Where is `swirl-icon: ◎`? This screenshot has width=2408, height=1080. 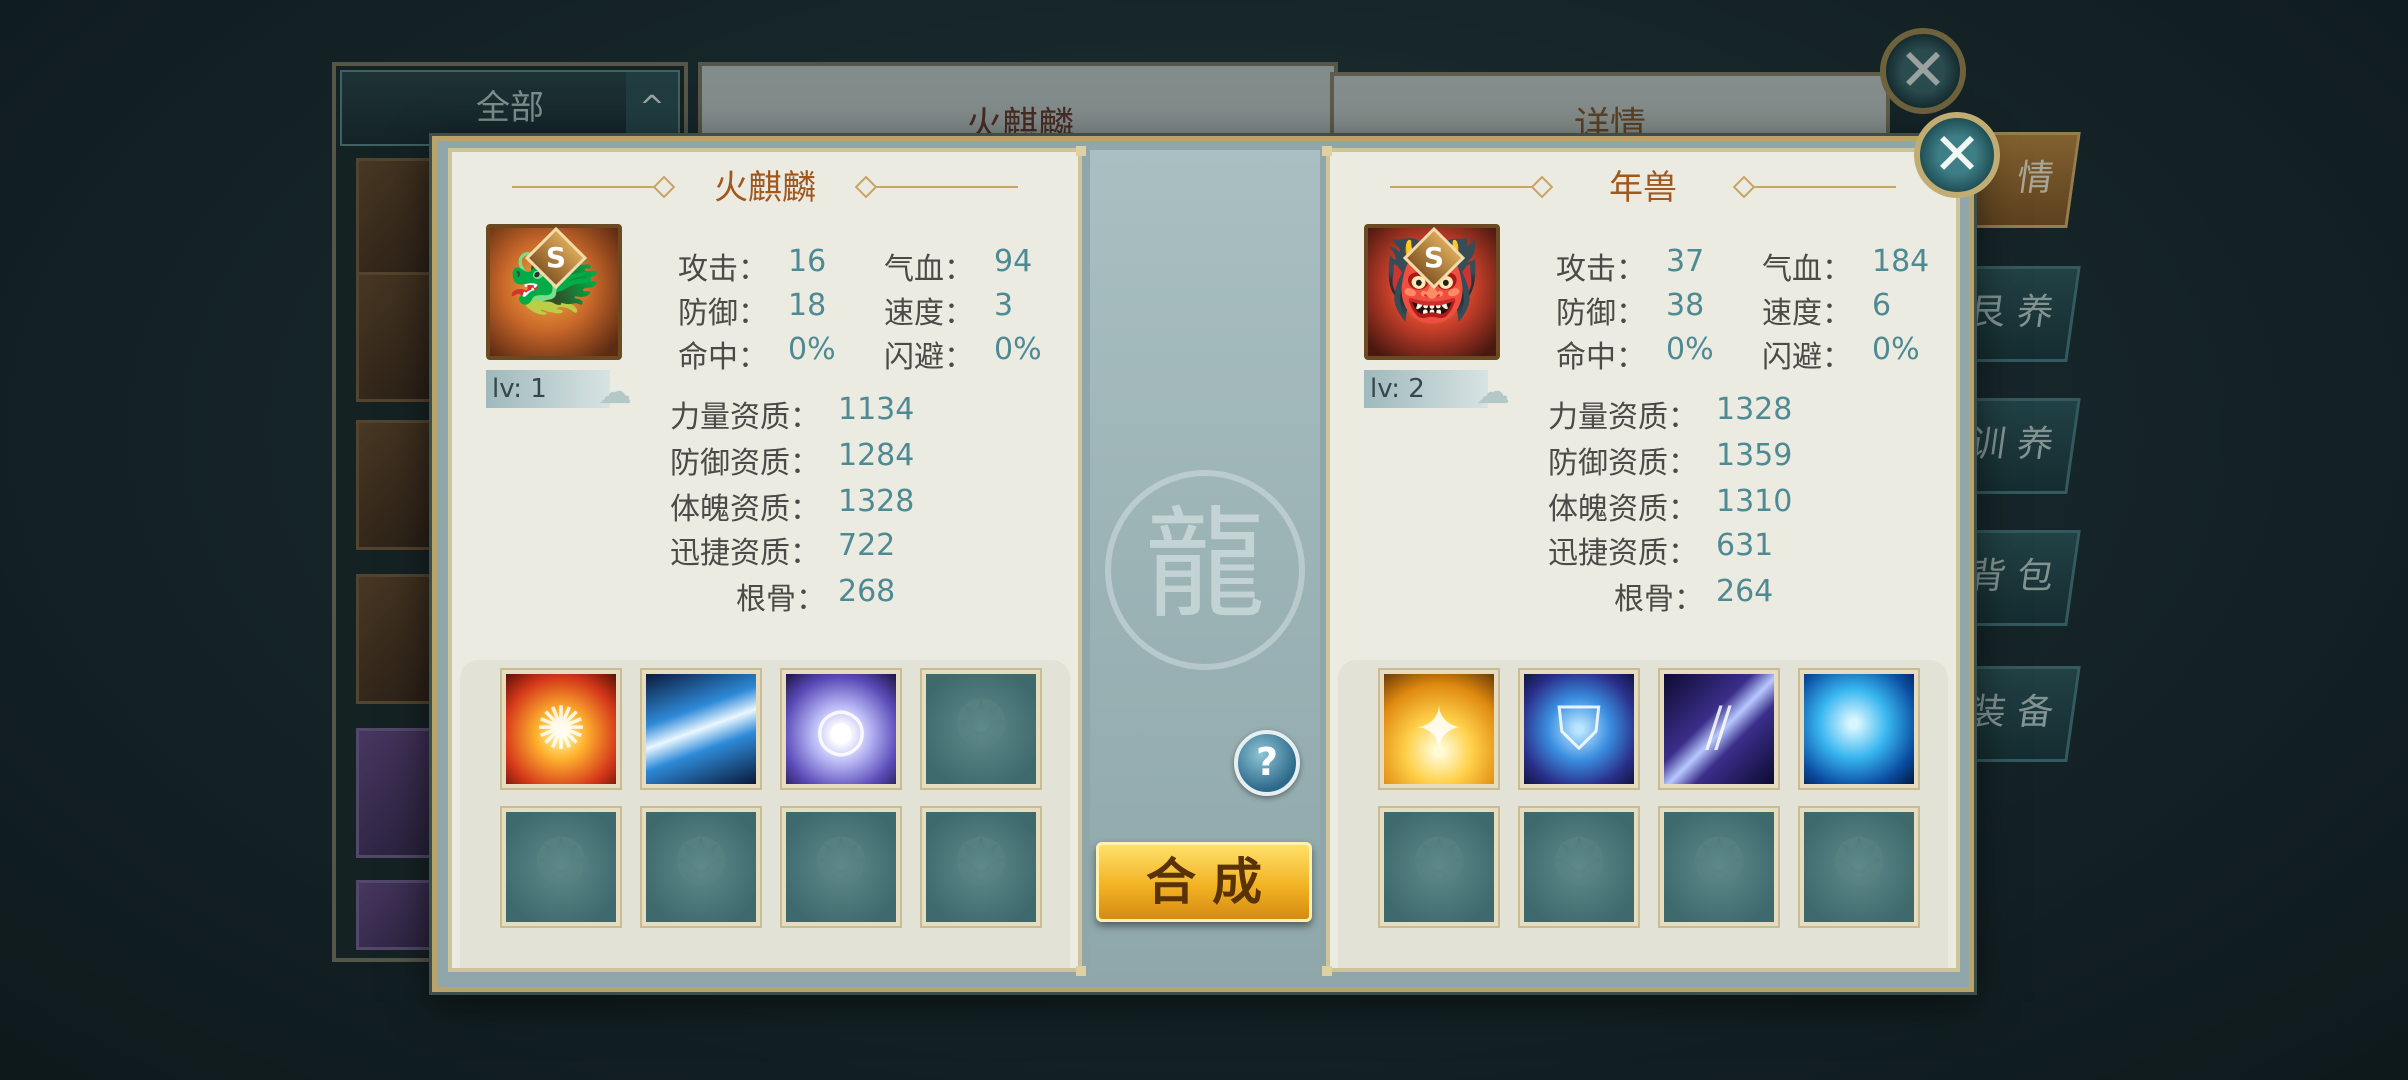 swirl-icon: ◎ is located at coordinates (841, 729).